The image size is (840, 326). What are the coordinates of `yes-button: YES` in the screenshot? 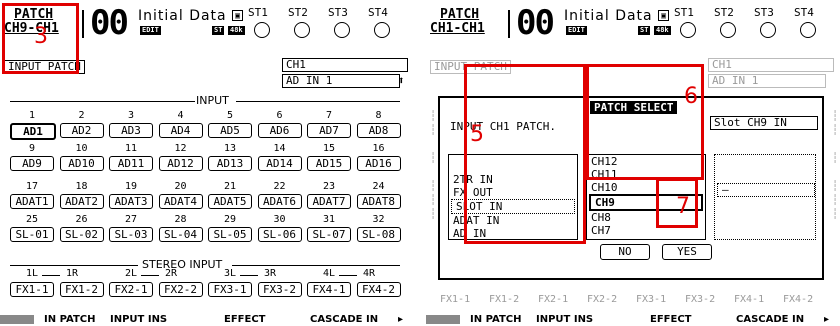 It's located at (687, 252).